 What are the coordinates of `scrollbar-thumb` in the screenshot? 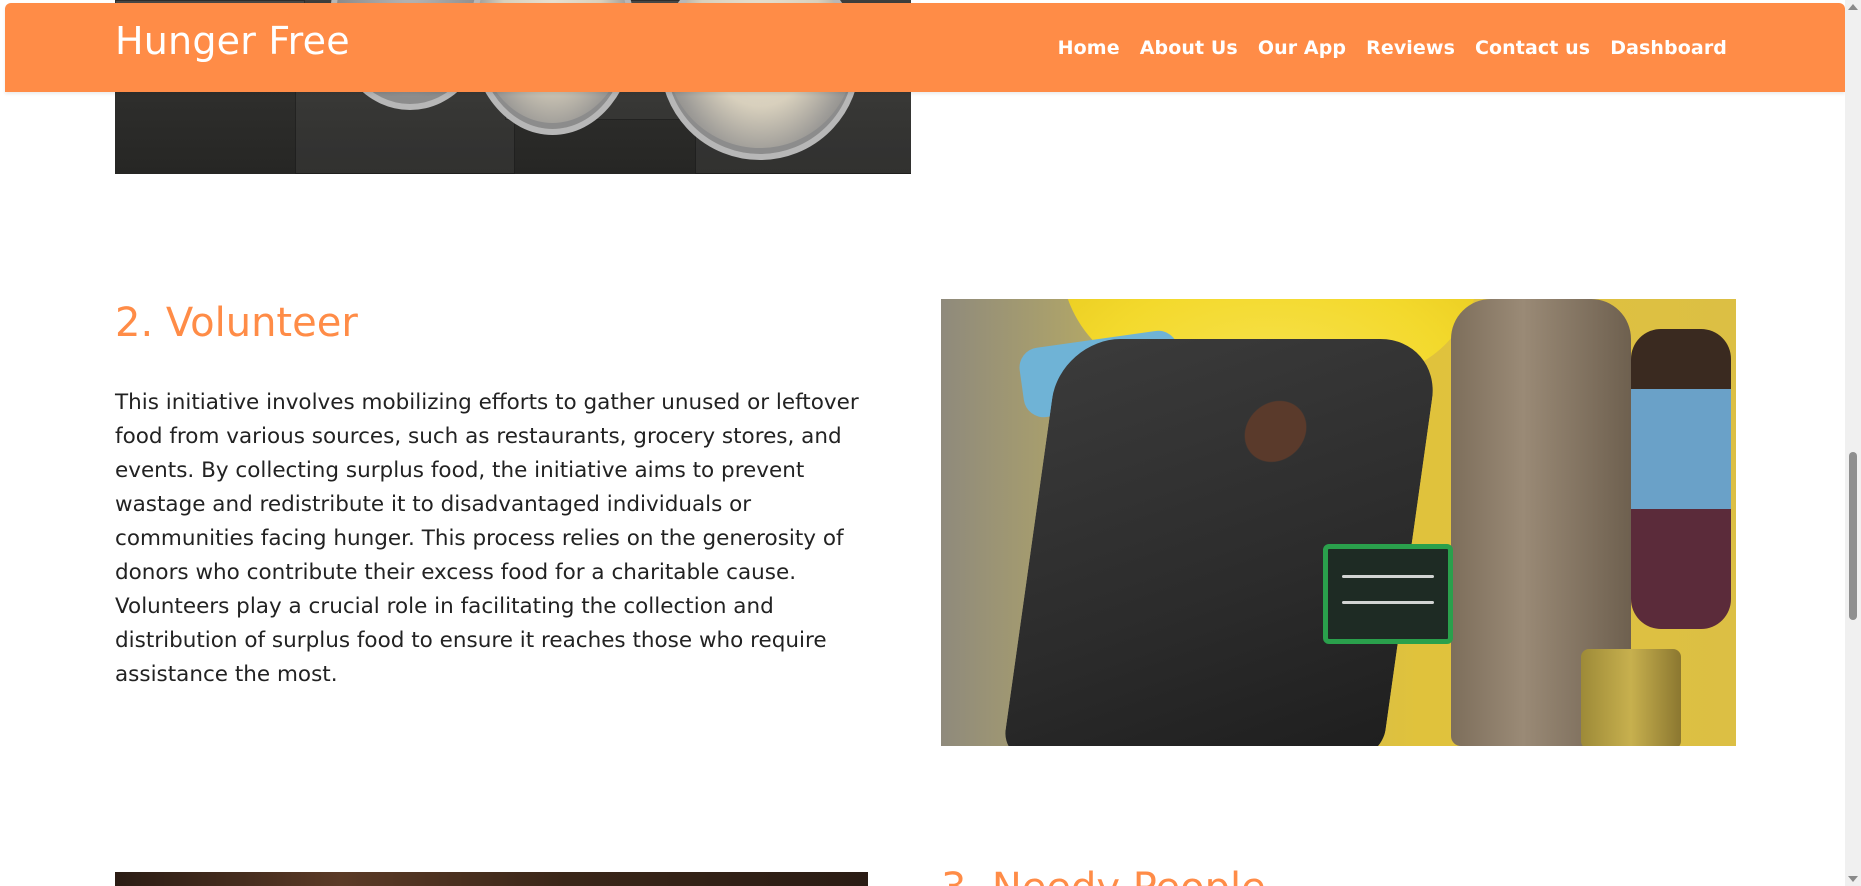 It's located at (1853, 536).